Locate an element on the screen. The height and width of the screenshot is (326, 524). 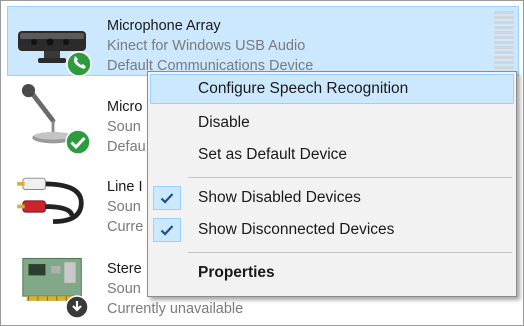
menu-item-label: Configure Speech Recognition is located at coordinates (303, 88).